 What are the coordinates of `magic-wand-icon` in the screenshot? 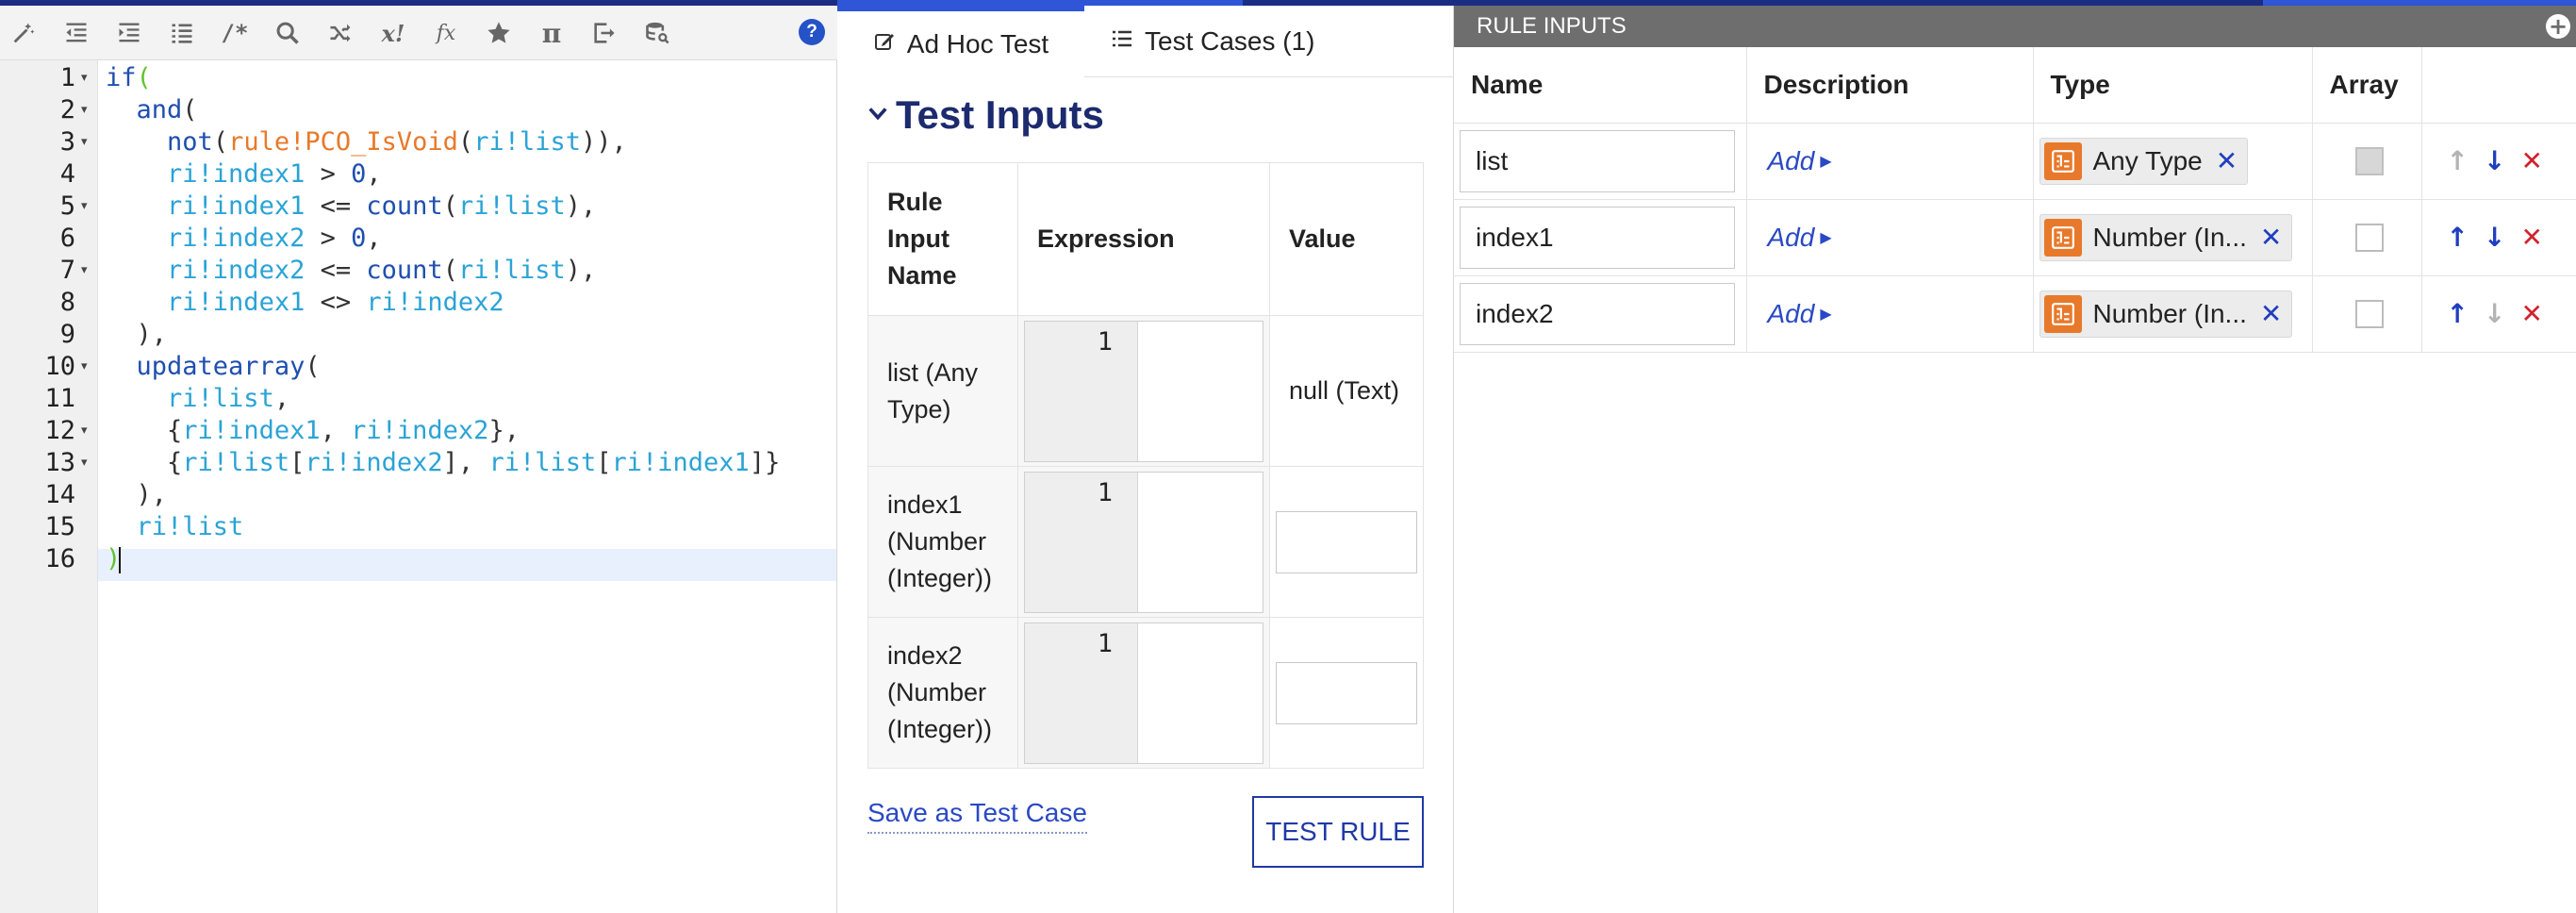 It's located at (24, 33).